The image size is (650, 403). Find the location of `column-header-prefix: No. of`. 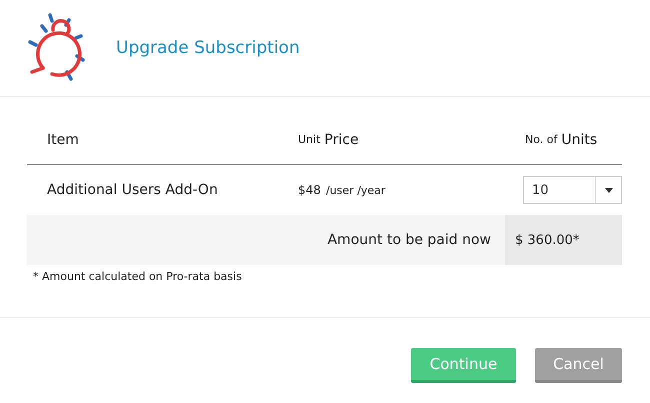

column-header-prefix: No. of is located at coordinates (541, 139).